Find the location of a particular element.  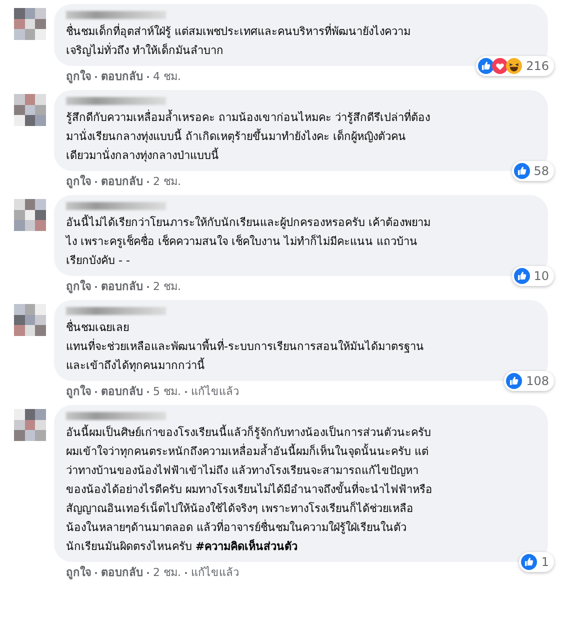

comment-text: รู้สึกดีกับความเหลื่อมล้ำเหรอคะ ถามน้องเขาก่อนไหมคะ ว่ารู้สึกดีรึเปล่าที่ต้อง มานั่งเรียนกลางทุ่งแบบนี้ ถ้าเกิดเหตุร้ายขึ้นมาทำยังไงคะ เด็กผู้หญิงตัวคน เดียวมานั่งกลางทุ่งกลางป่าแบบนี้ is located at coordinates (248, 136).